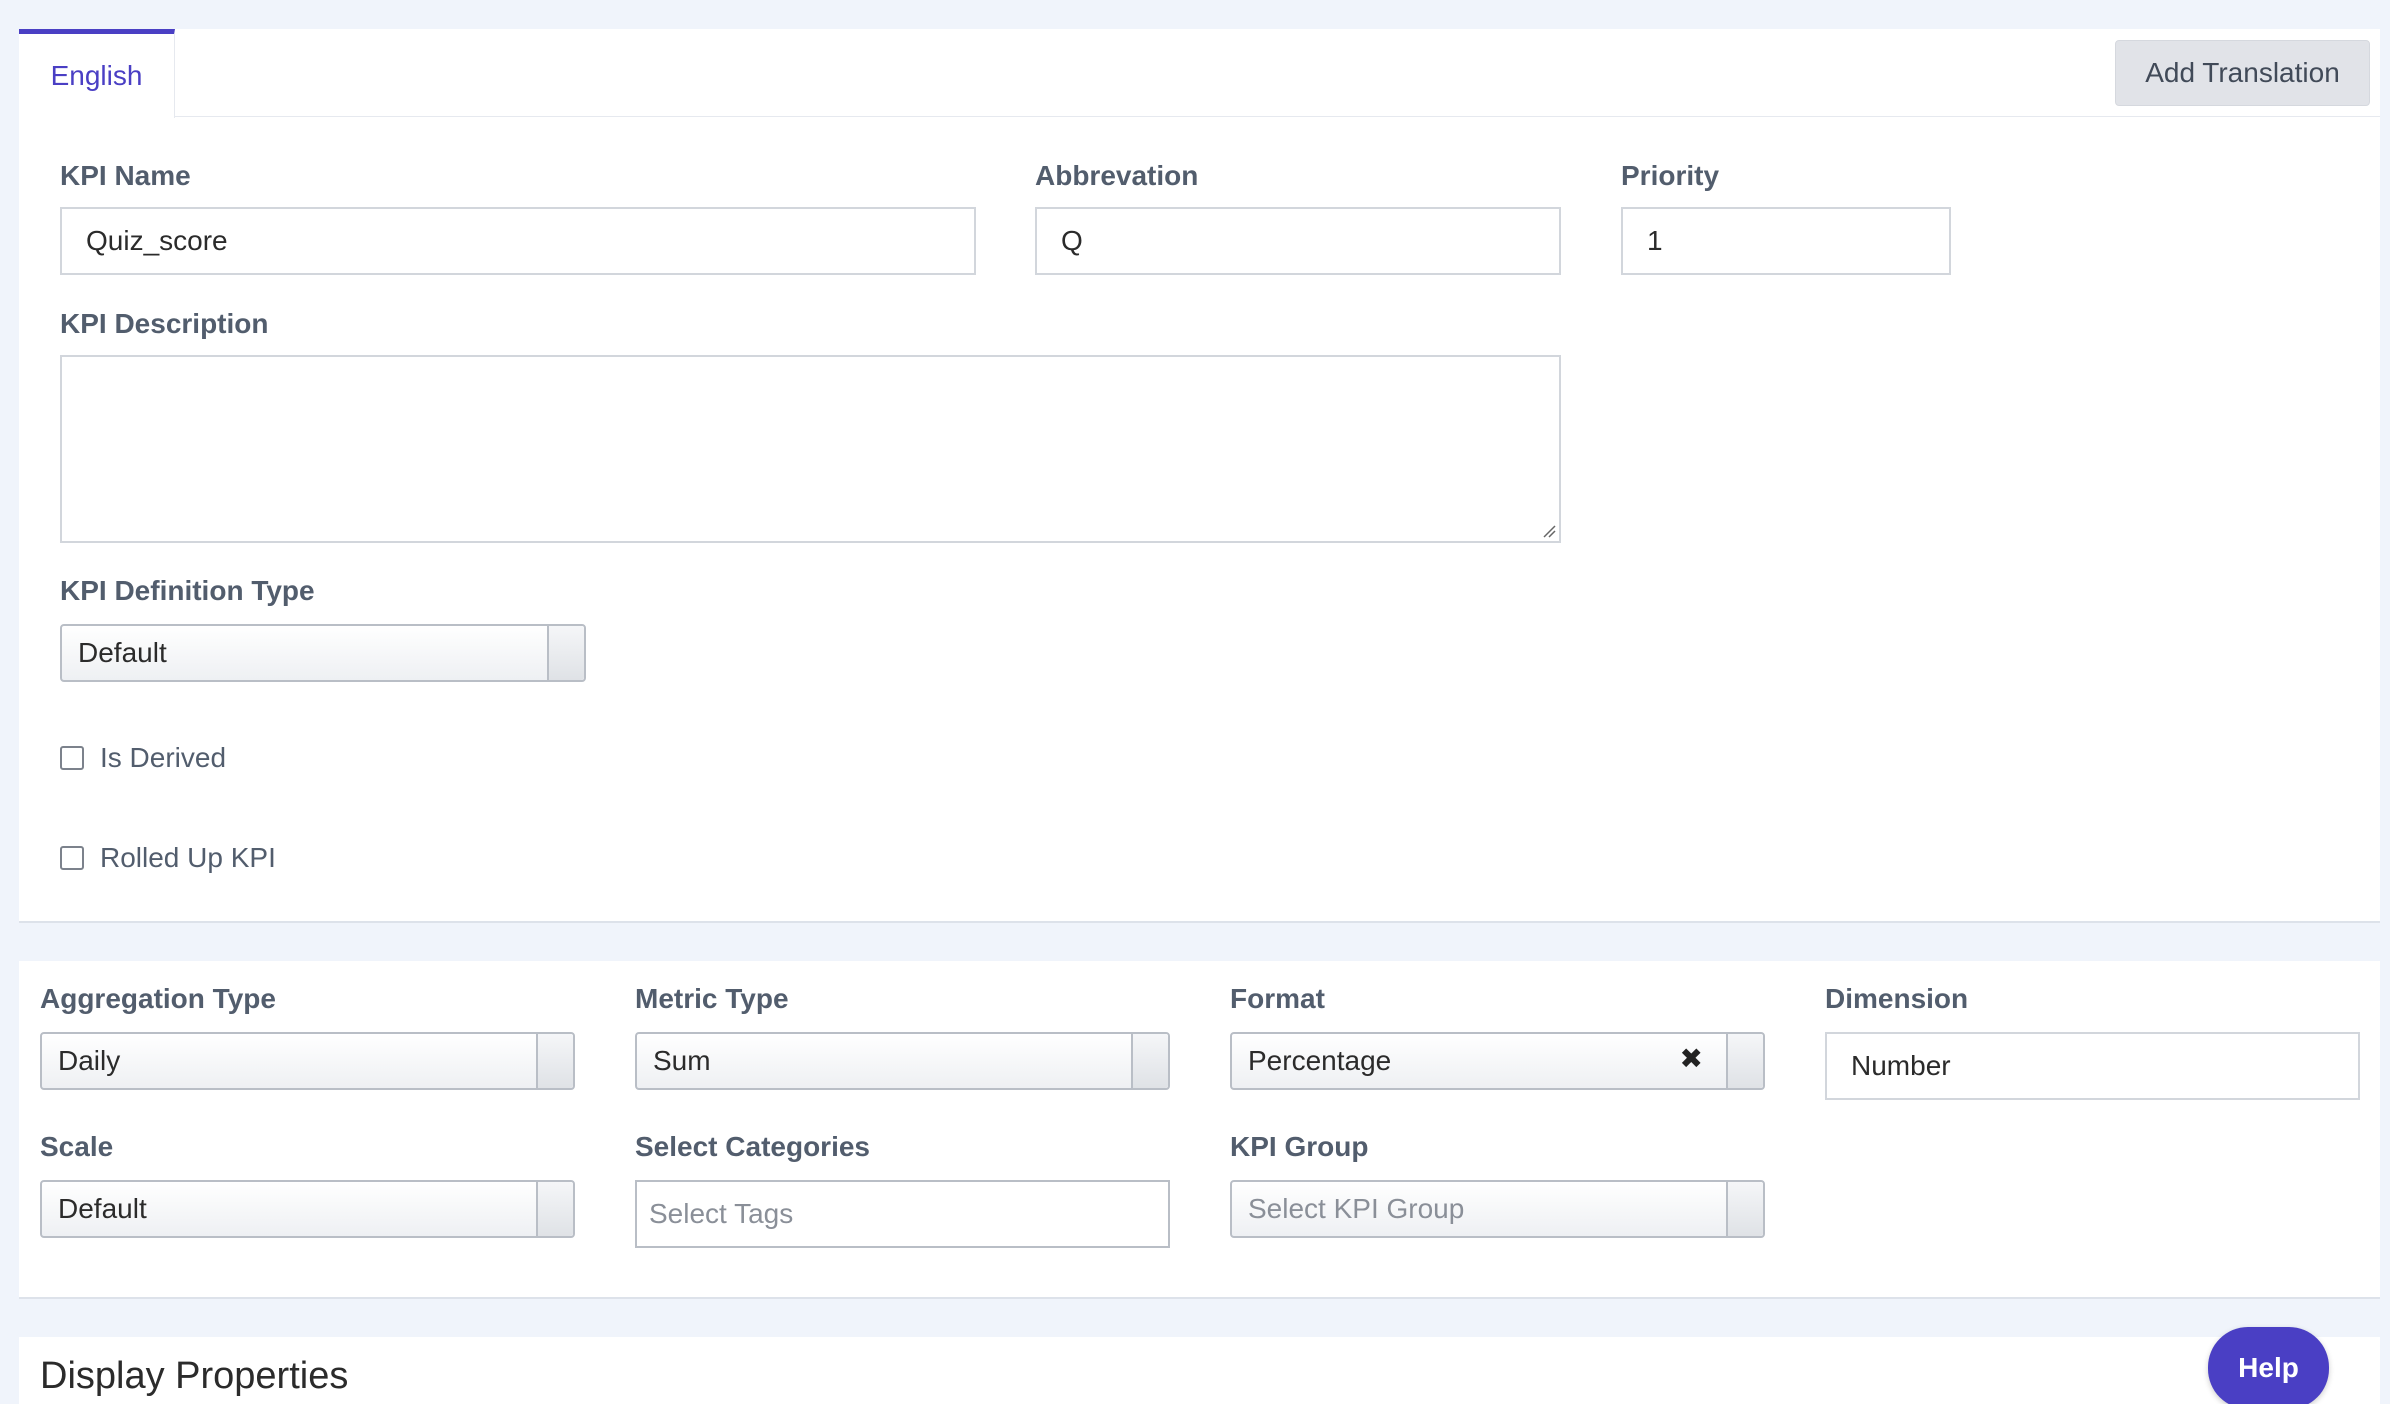 The width and height of the screenshot is (2390, 1404). What do you see at coordinates (902, 1214) in the screenshot?
I see `select-categories-input: Select Tags` at bounding box center [902, 1214].